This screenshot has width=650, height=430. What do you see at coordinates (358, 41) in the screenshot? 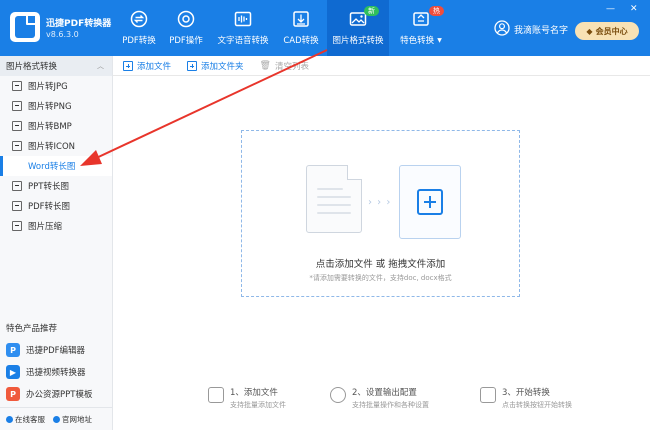
I see `nav-label: 图片格式转换` at bounding box center [358, 41].